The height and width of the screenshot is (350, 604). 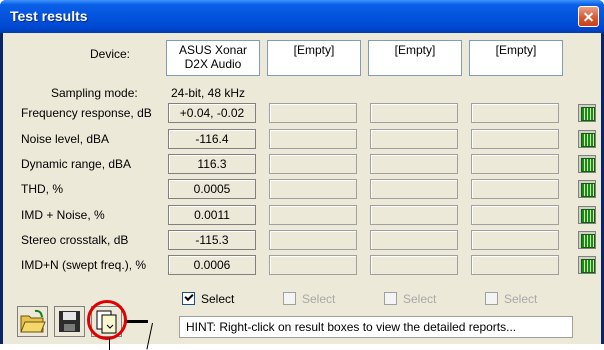 I want to click on title-bar: Test results, so click(x=302, y=16).